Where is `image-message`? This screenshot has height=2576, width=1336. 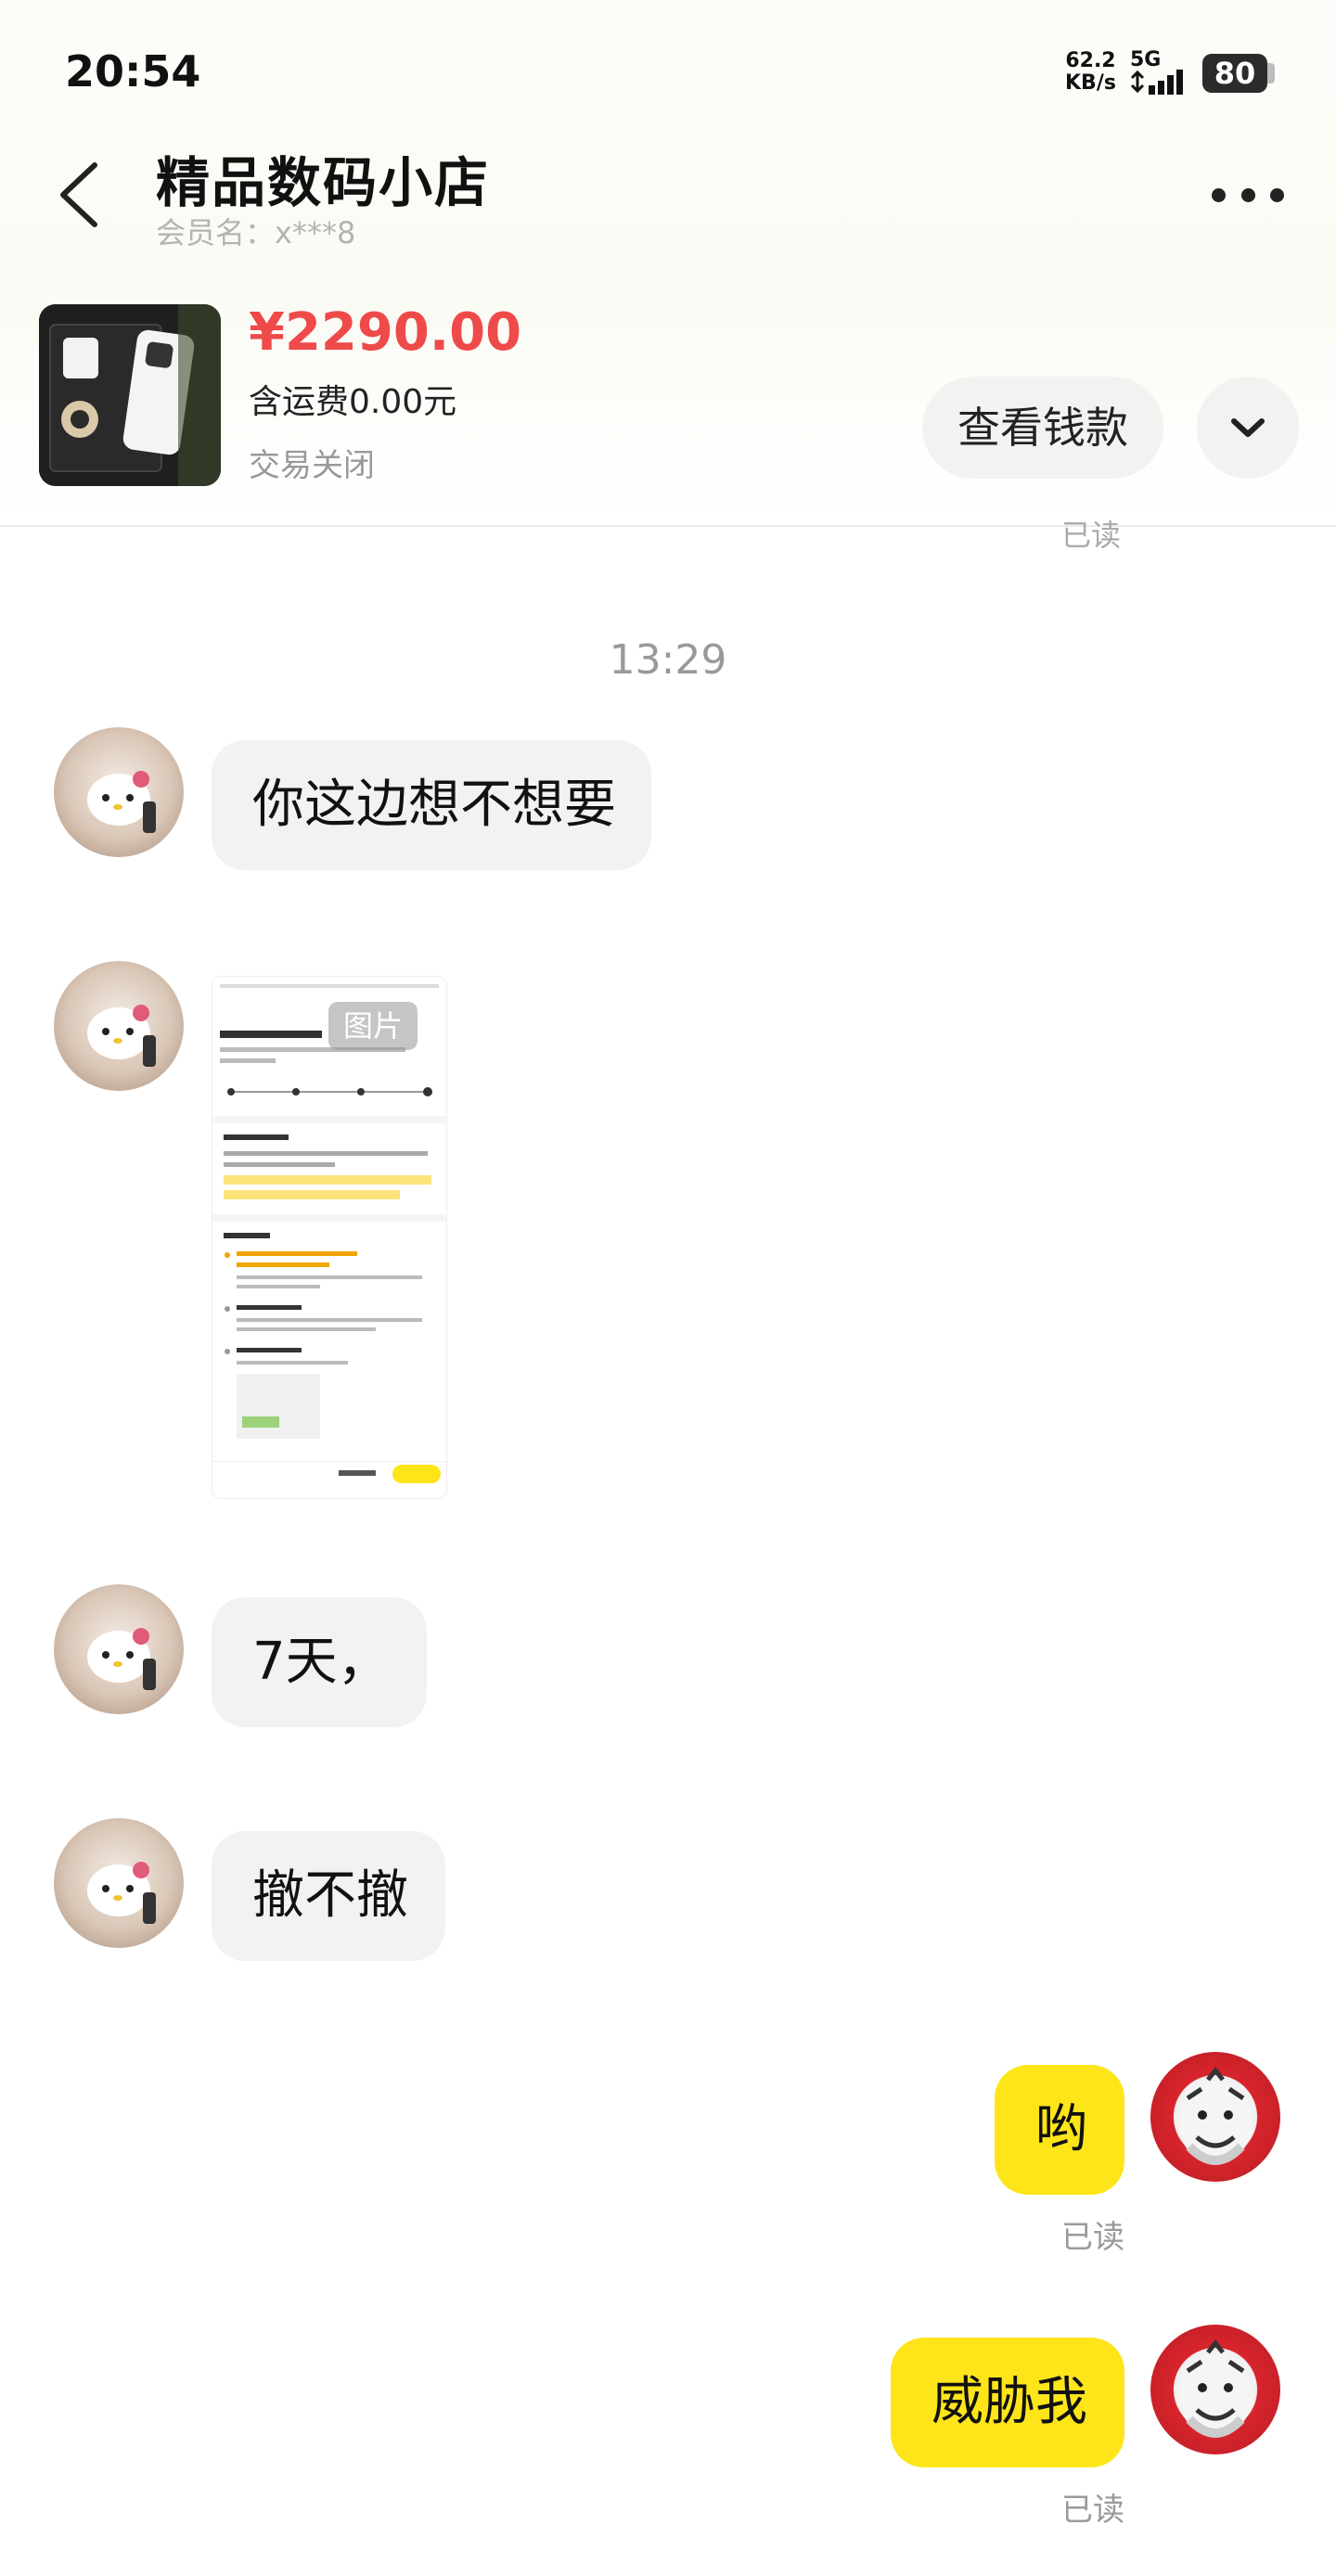 image-message is located at coordinates (330, 1237).